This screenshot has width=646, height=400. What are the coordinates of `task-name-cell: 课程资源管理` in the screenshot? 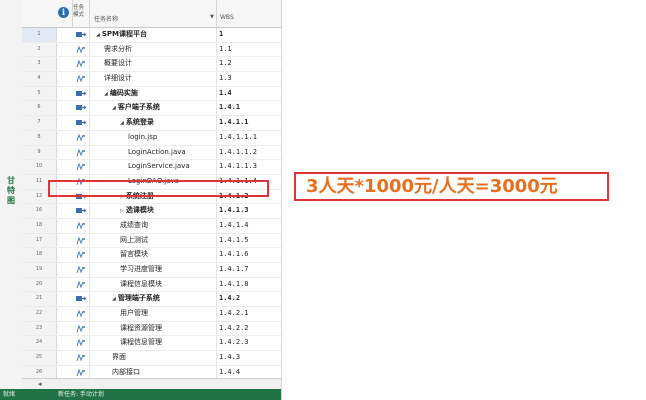 It's located at (141, 329).